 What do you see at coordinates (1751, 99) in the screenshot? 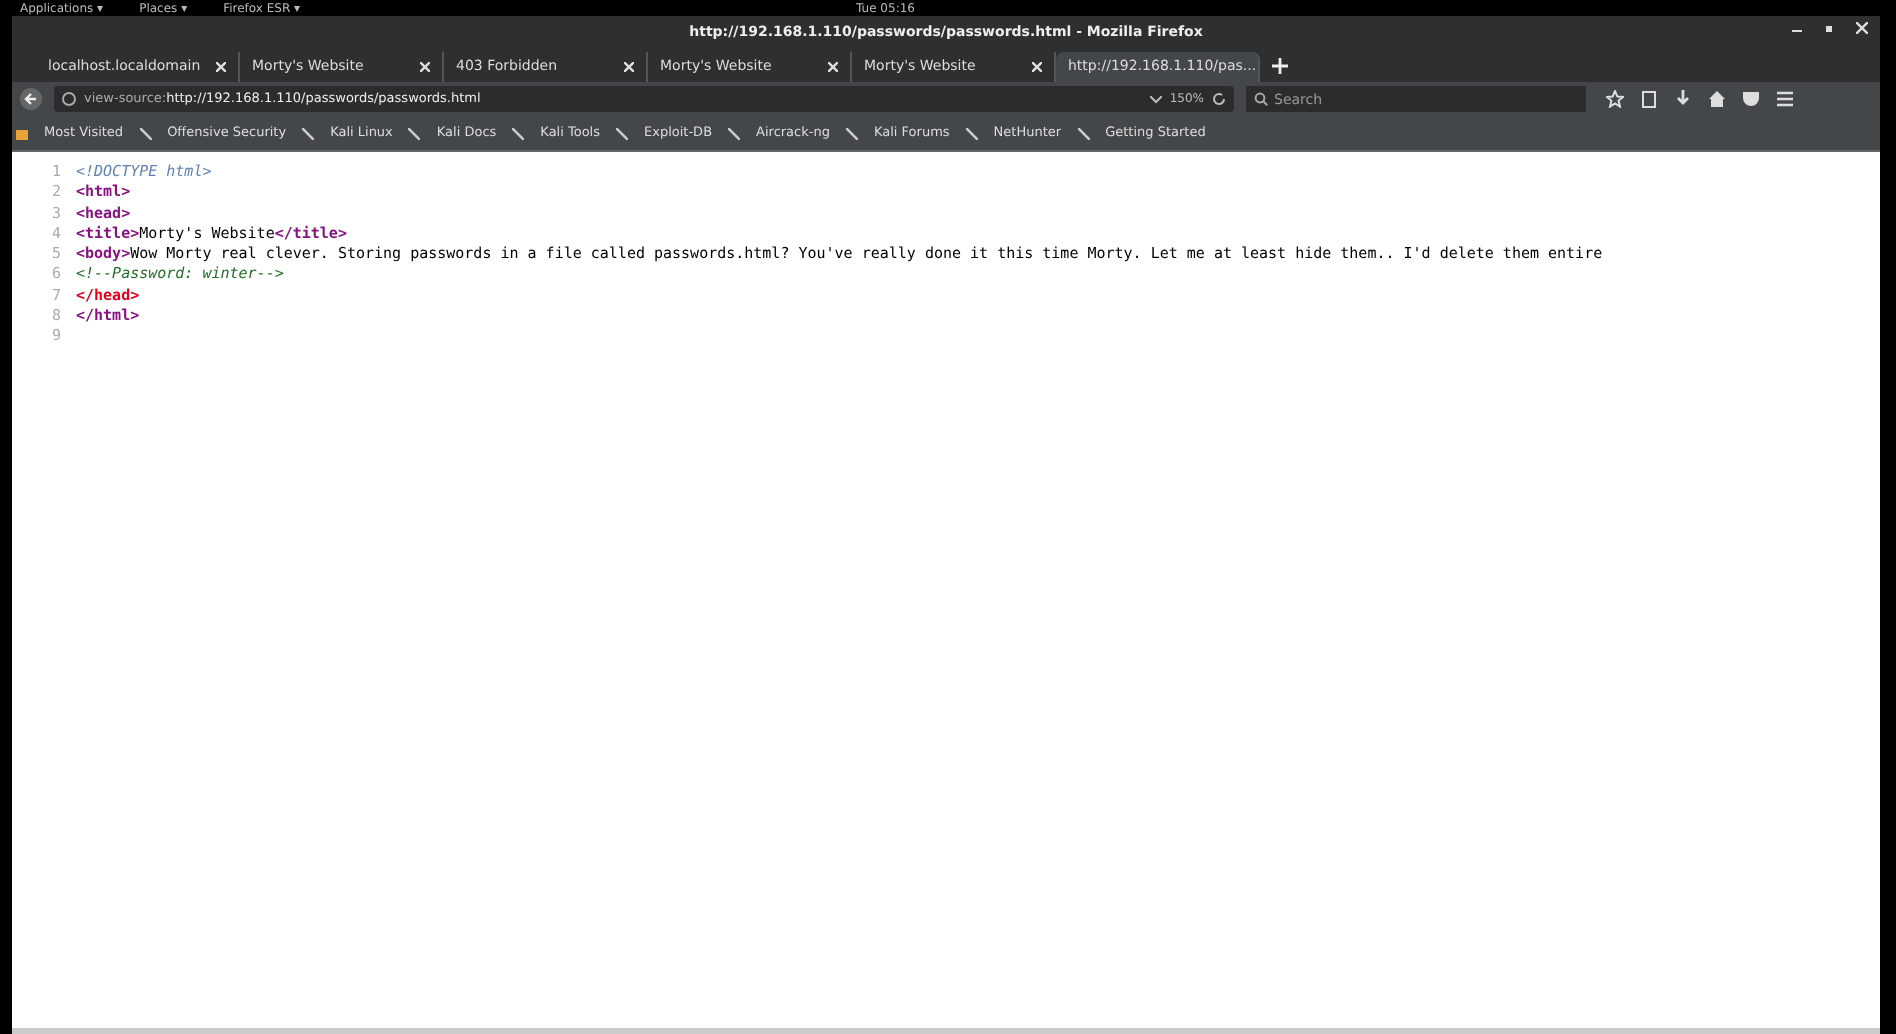
I see `pocket-icon` at bounding box center [1751, 99].